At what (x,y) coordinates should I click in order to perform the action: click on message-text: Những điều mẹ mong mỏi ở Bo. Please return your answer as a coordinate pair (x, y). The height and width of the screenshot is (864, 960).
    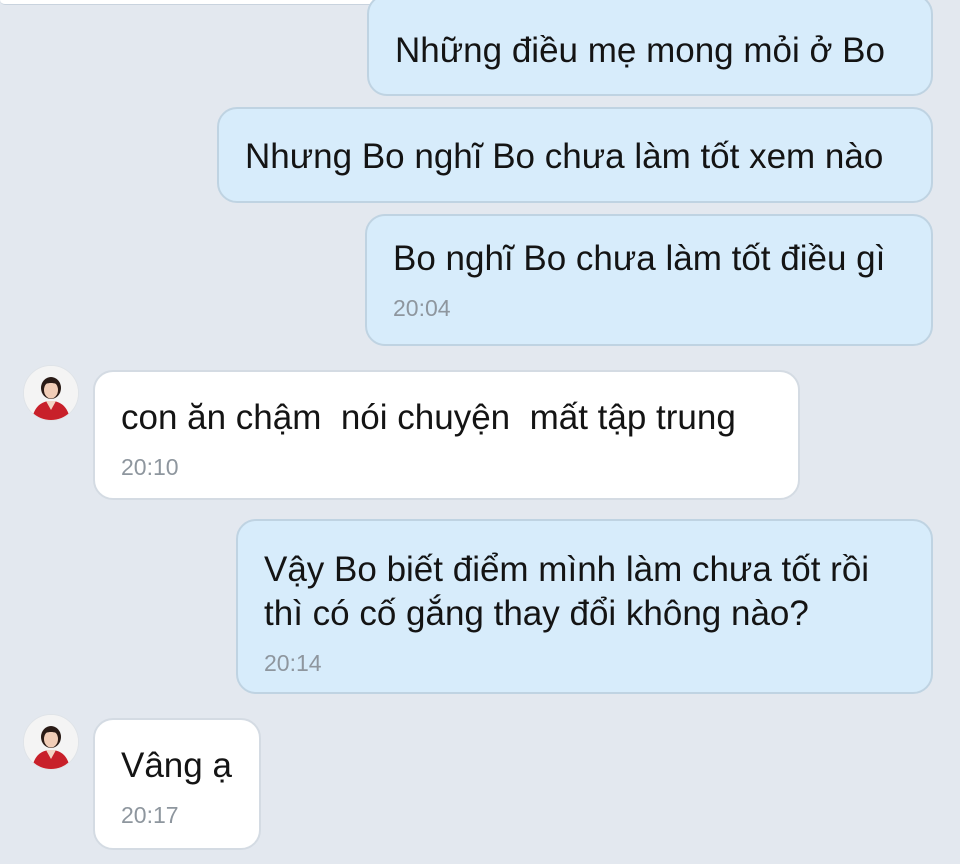
    Looking at the image, I should click on (640, 50).